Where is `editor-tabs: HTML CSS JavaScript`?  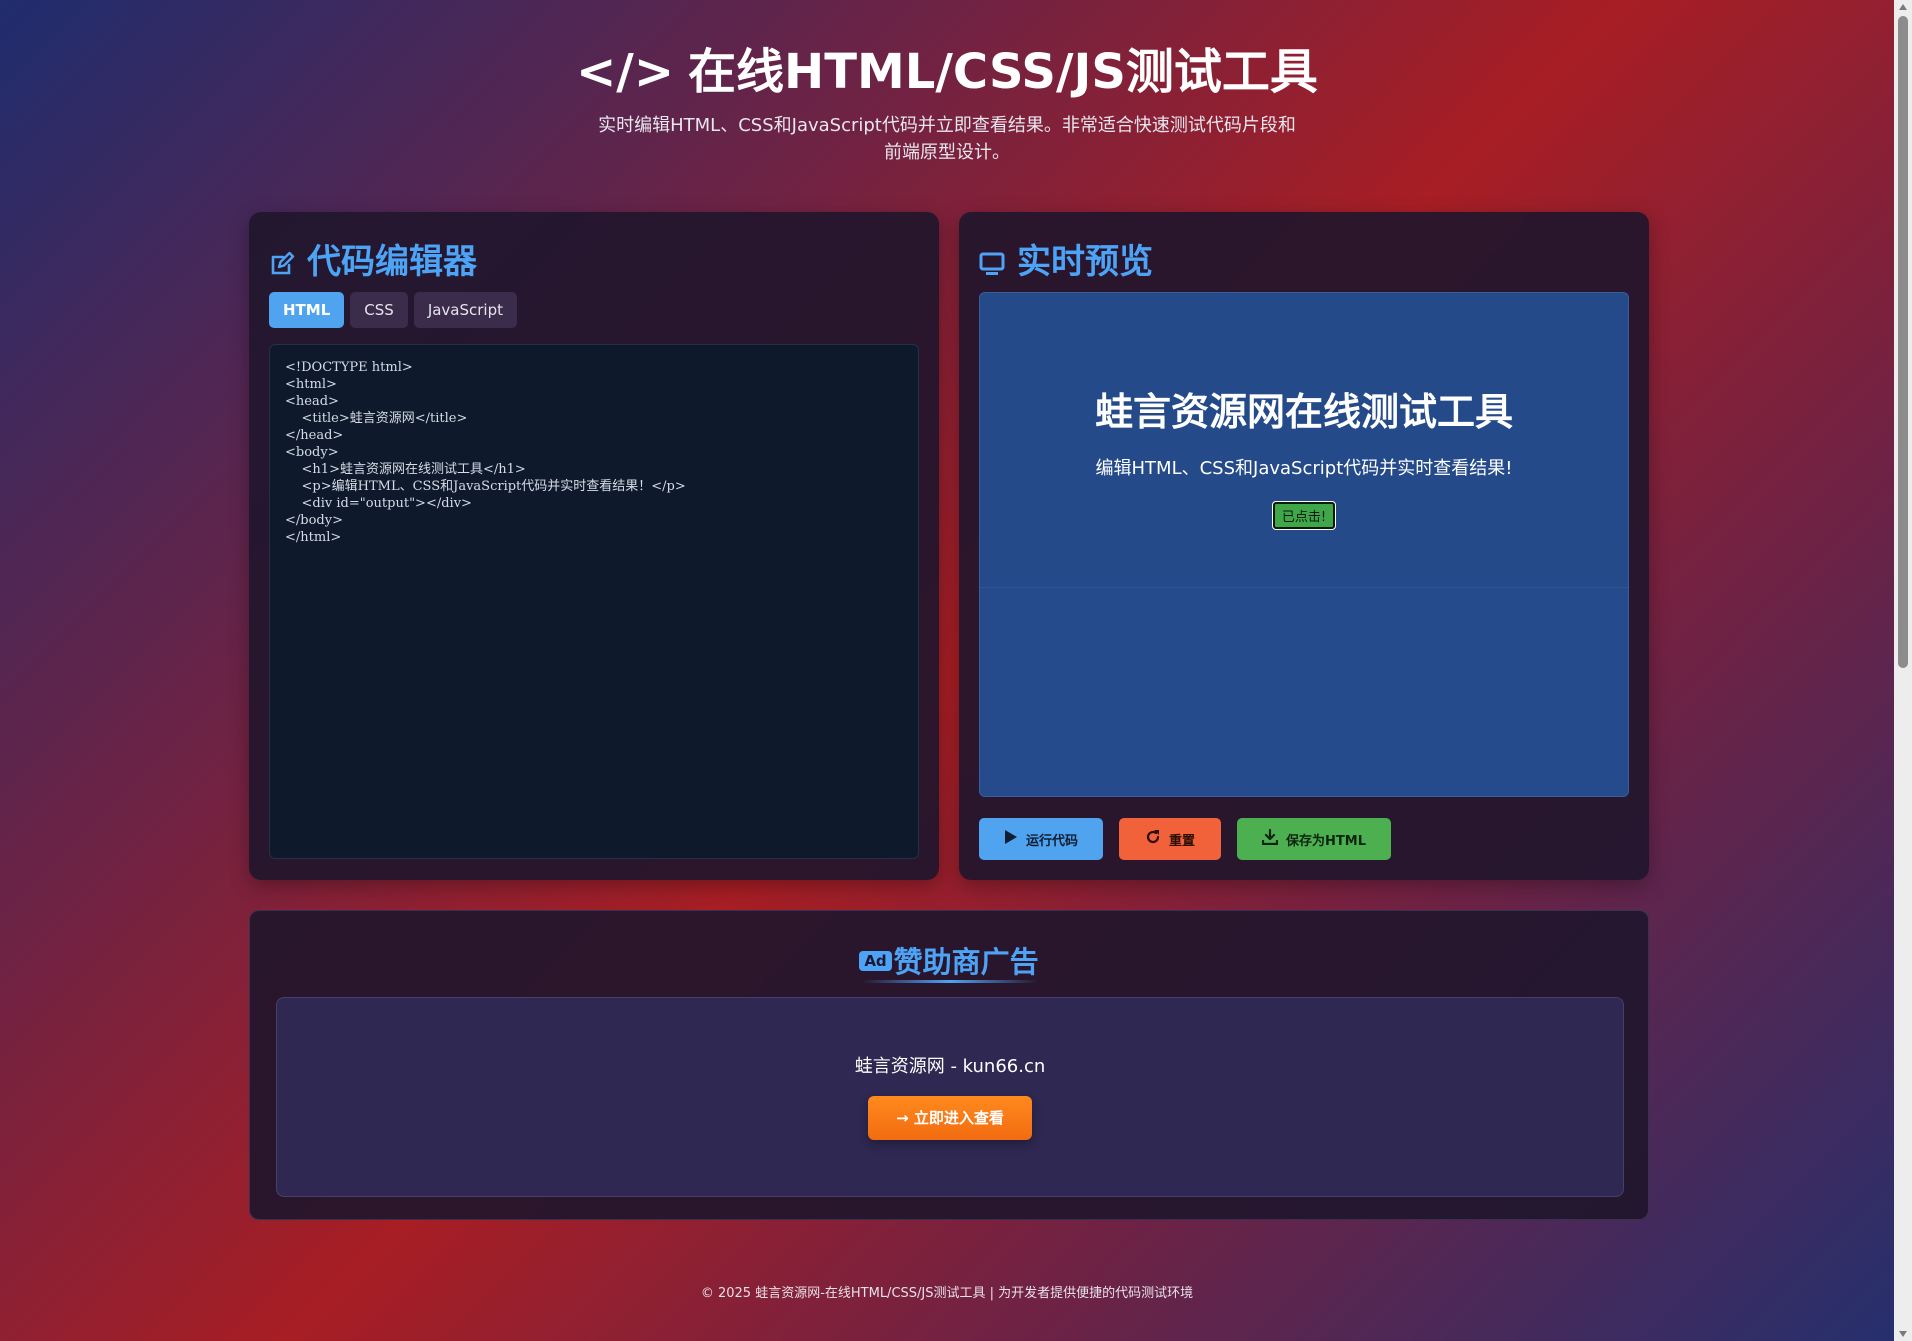
editor-tabs: HTML CSS JavaScript is located at coordinates (393, 310).